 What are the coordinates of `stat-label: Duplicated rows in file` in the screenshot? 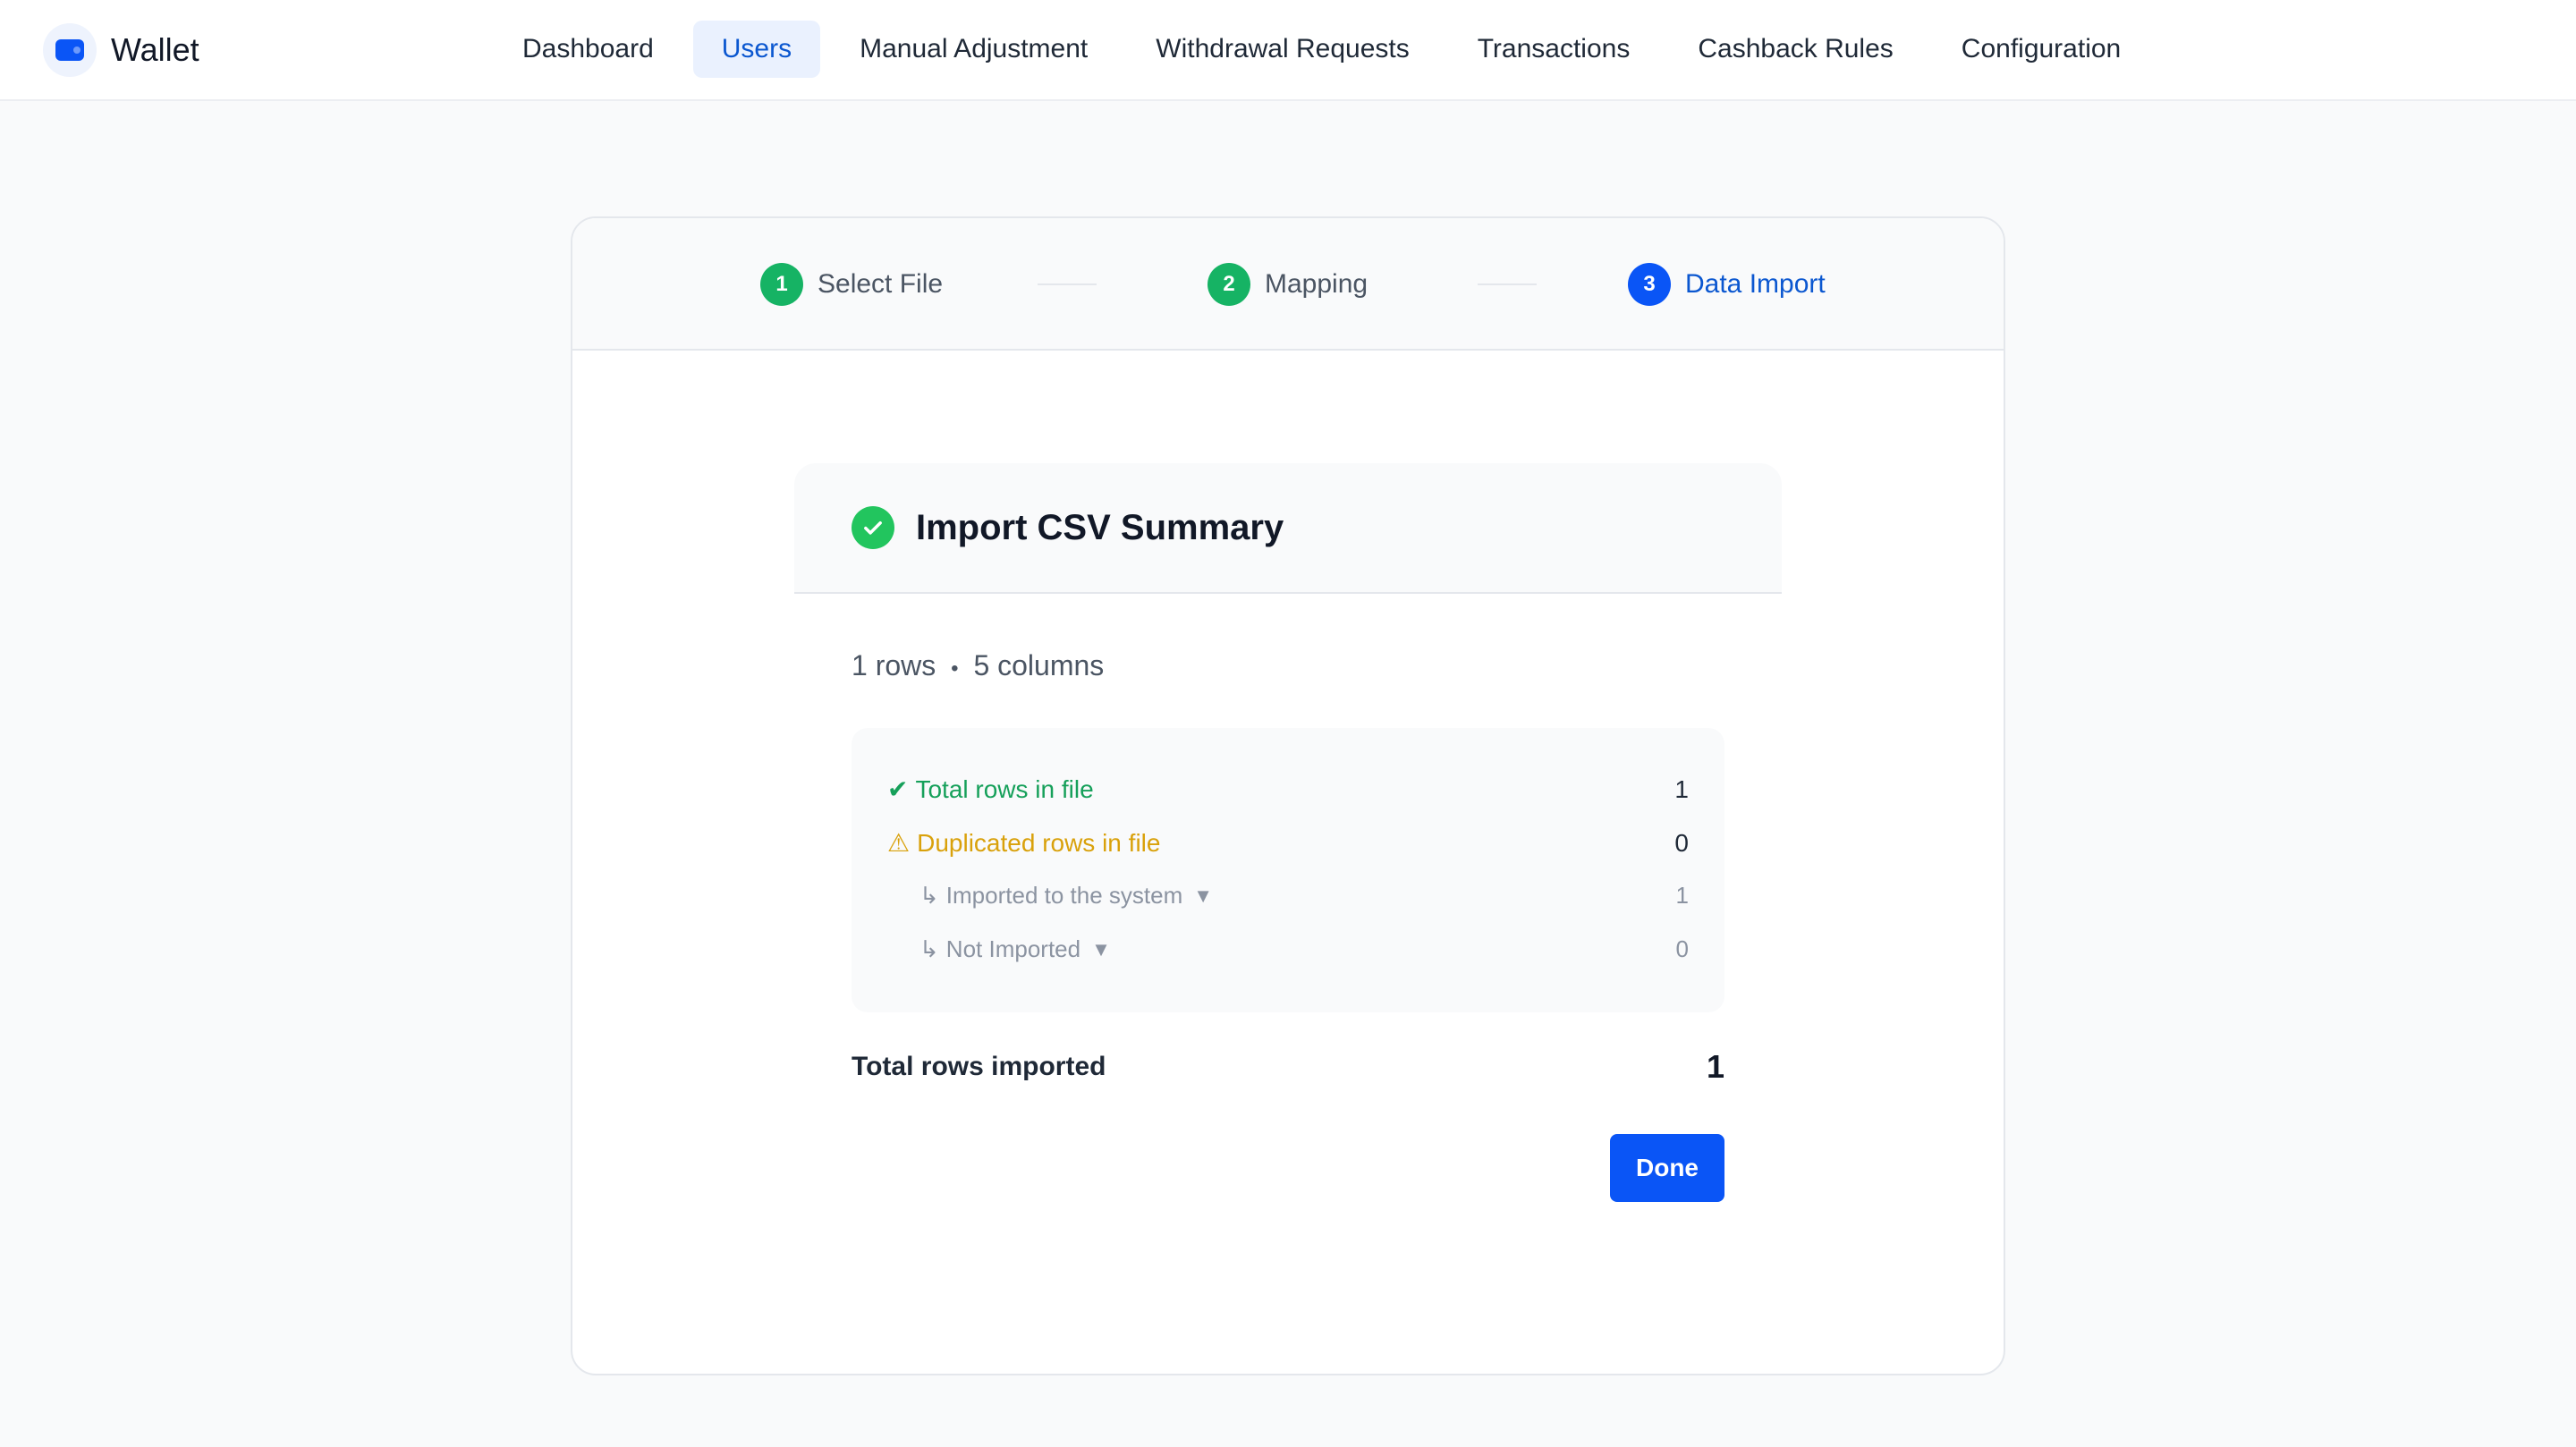 It's located at (1039, 842).